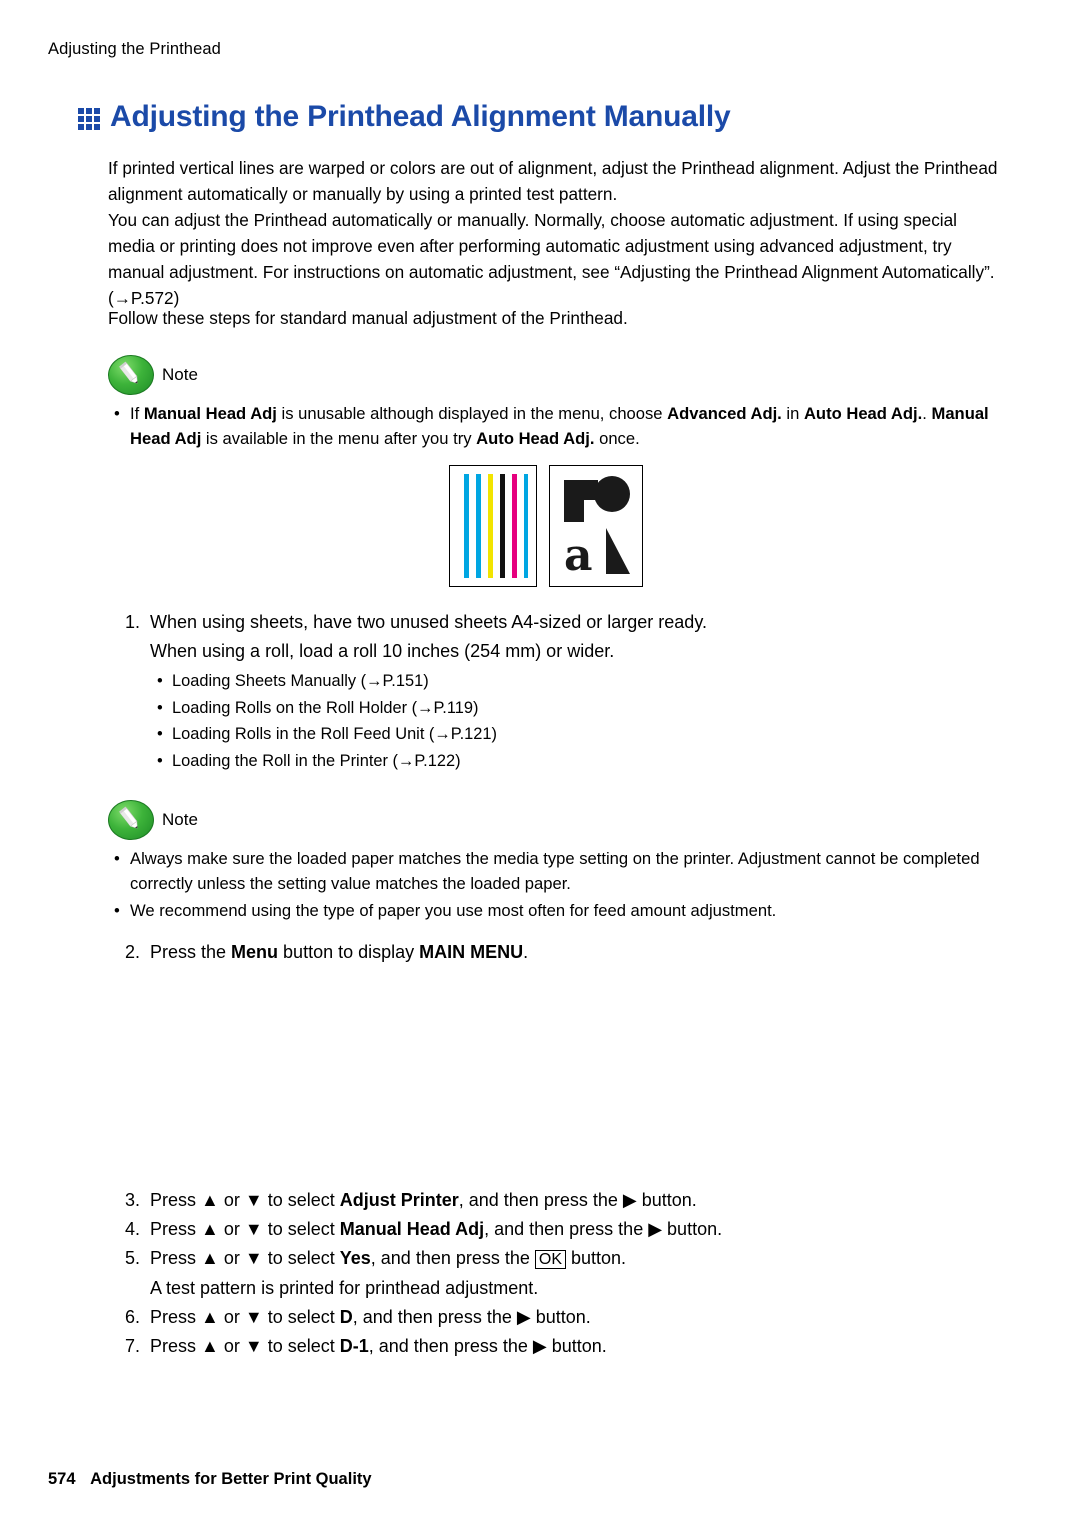 The height and width of the screenshot is (1527, 1080). Describe the element at coordinates (579, 681) in the screenshot. I see `link-loading-sheets-manually: Loading Sheets Manually (→P.151)` at that location.